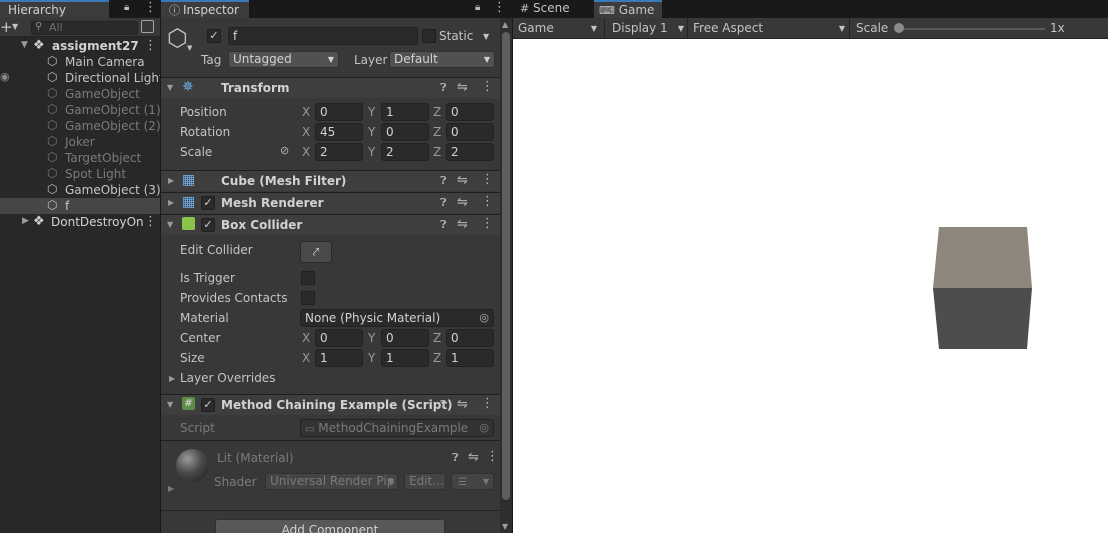 This screenshot has width=1108, height=533. What do you see at coordinates (208, 405) in the screenshot?
I see `script-enabled-checkbox: ✓` at bounding box center [208, 405].